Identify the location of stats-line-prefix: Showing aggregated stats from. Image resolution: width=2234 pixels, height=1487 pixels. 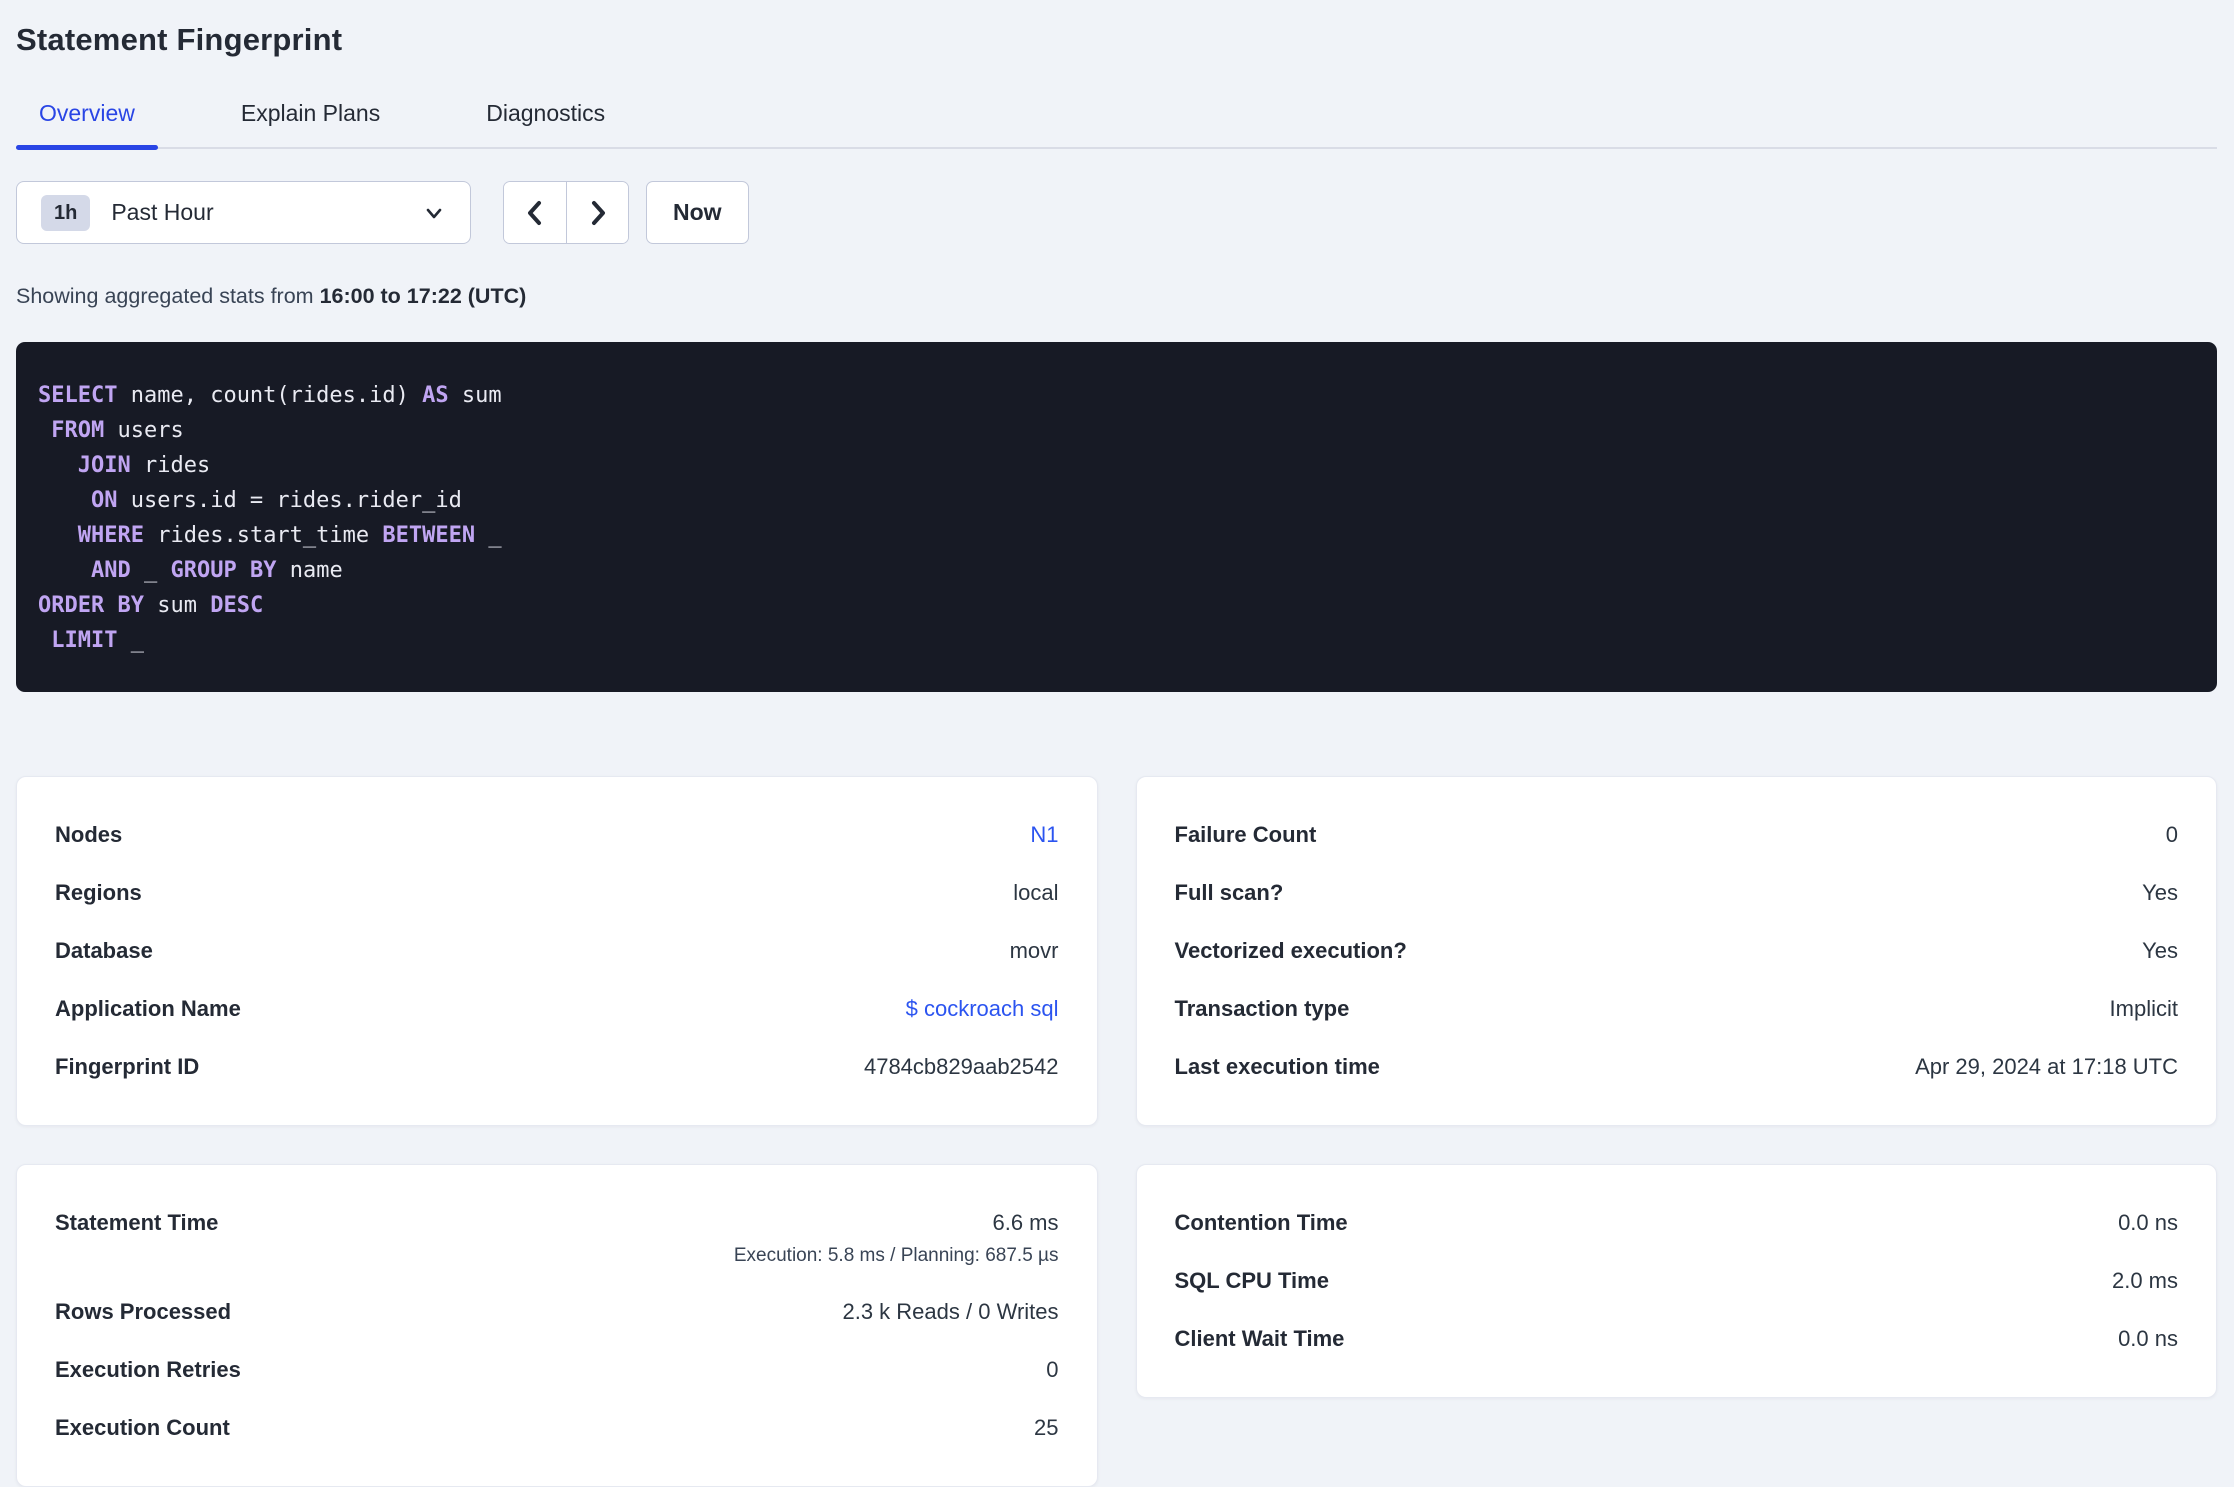
(168, 296).